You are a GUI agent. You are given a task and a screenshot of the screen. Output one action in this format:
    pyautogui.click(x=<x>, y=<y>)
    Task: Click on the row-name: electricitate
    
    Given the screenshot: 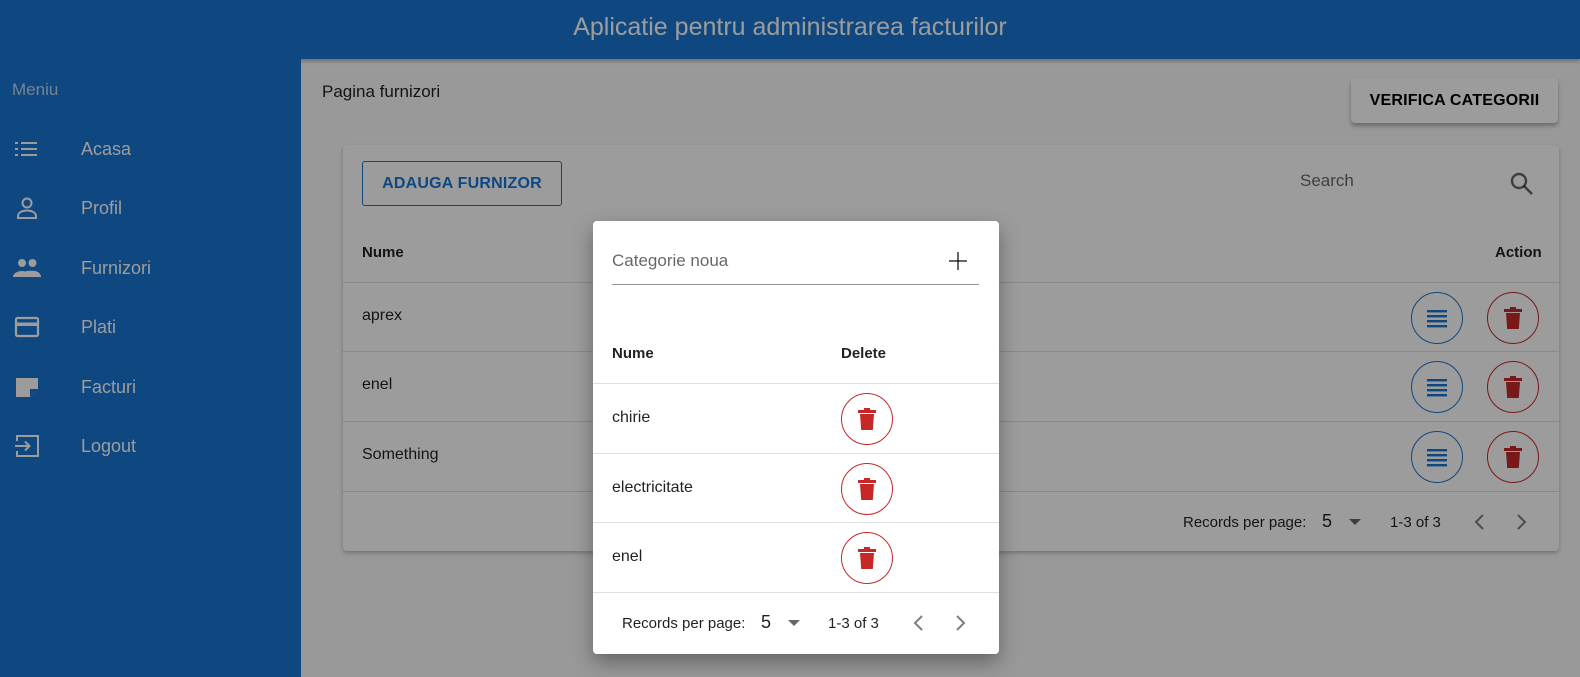 What is the action you would take?
    pyautogui.click(x=652, y=487)
    